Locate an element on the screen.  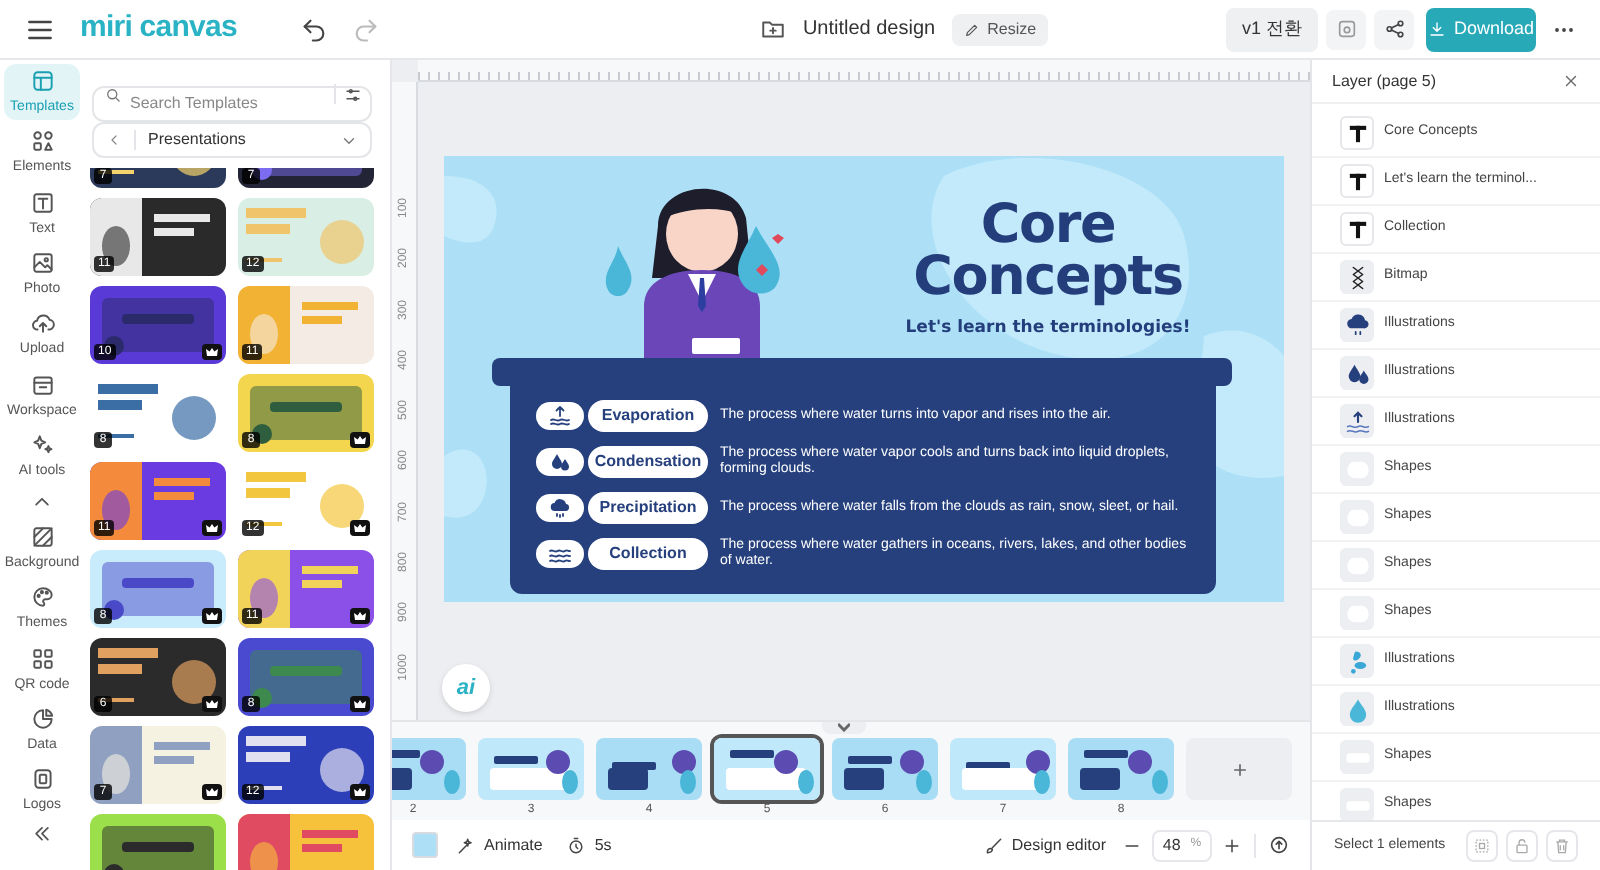
save-icon is located at coordinates (1346, 29).